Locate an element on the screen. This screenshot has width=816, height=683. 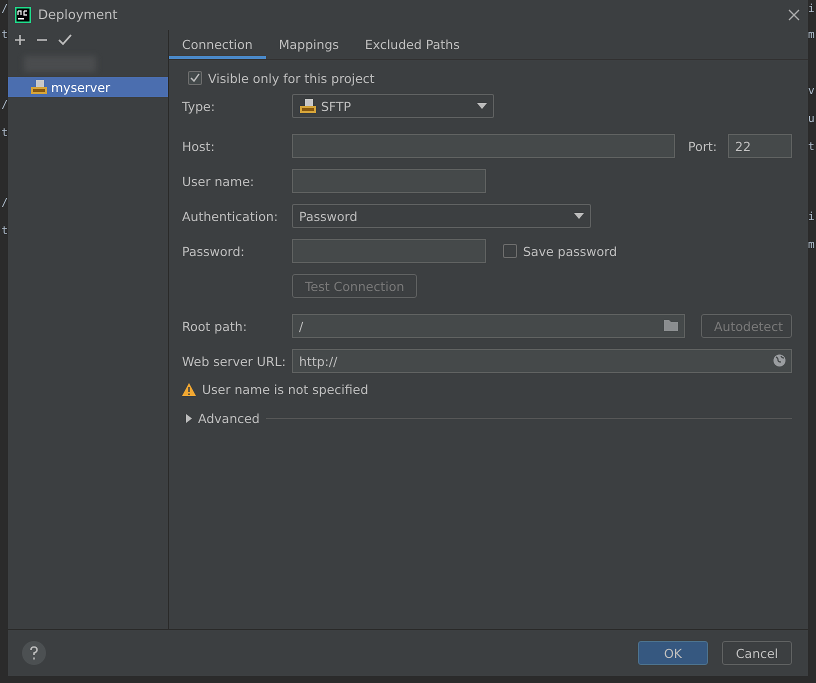
checkbox-label: Visible only for this project is located at coordinates (291, 78).